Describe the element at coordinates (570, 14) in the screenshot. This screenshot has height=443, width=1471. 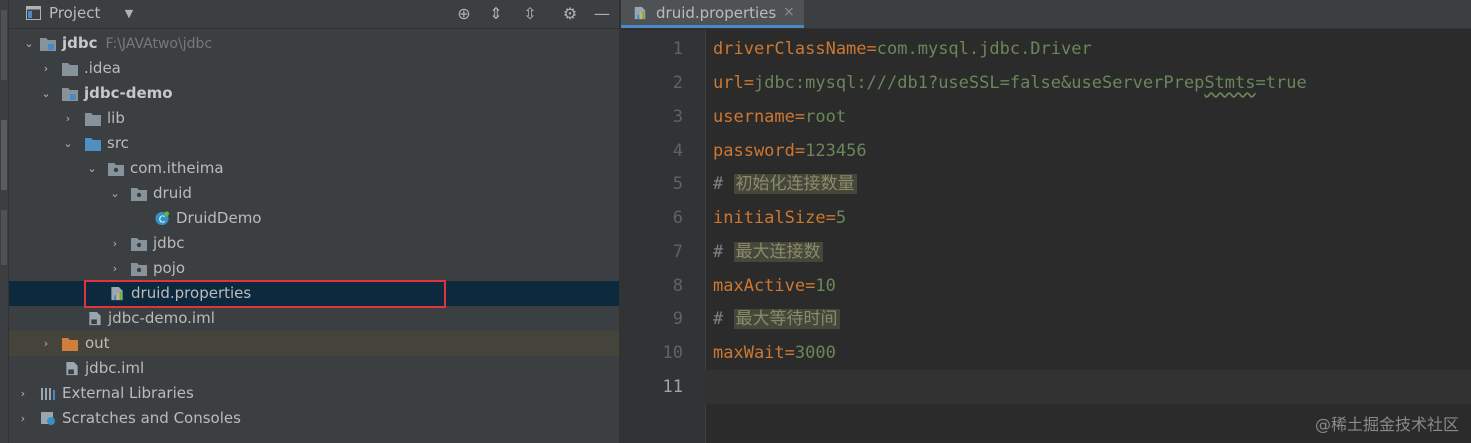
I see `gear-icon: ⚙` at that location.